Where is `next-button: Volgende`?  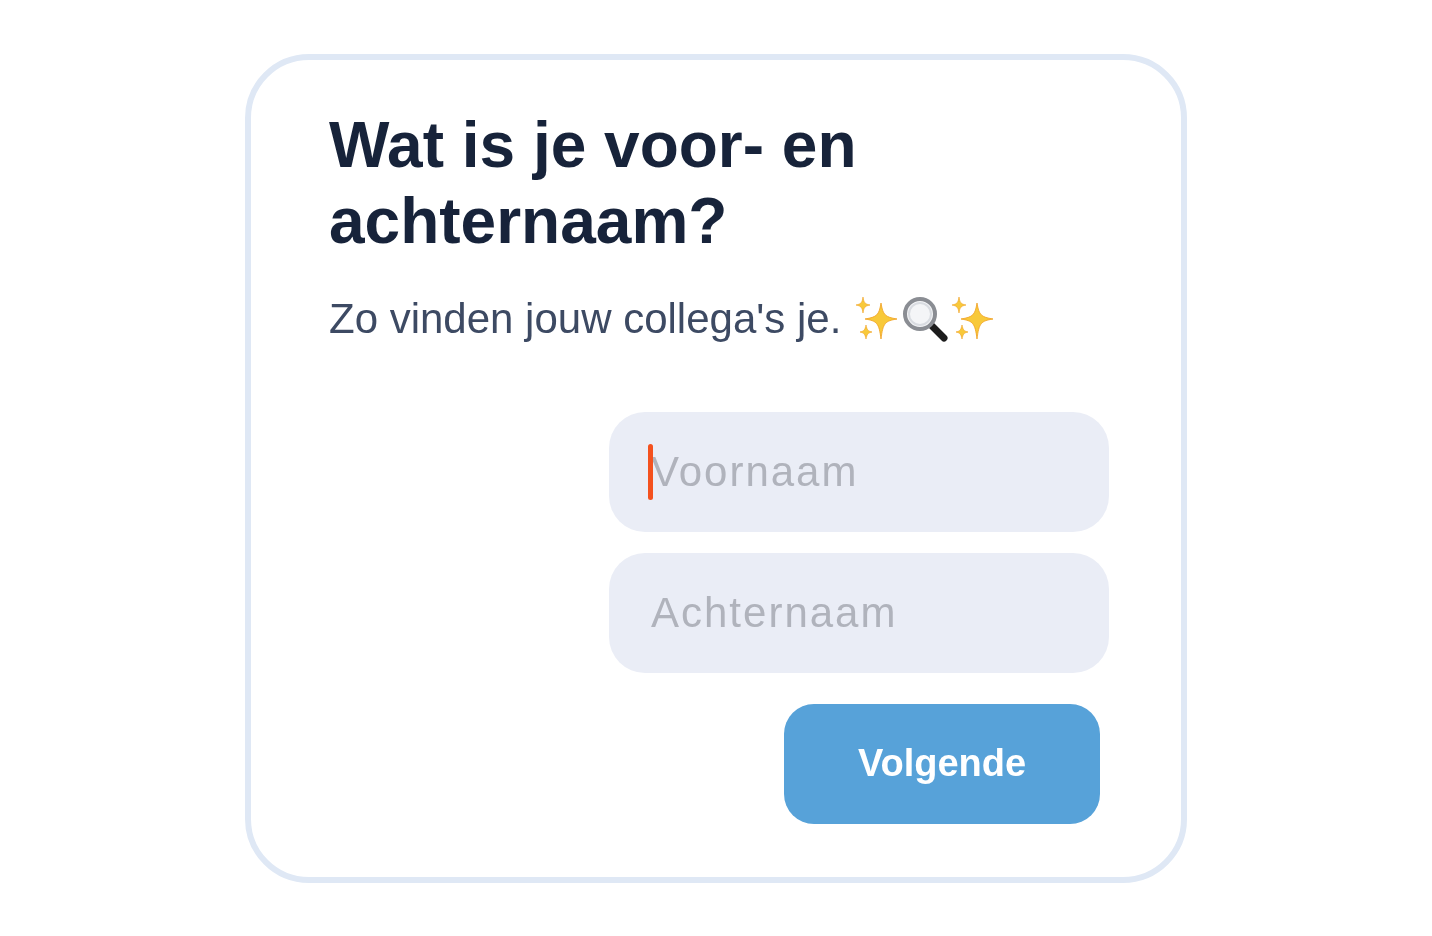 next-button: Volgende is located at coordinates (942, 763).